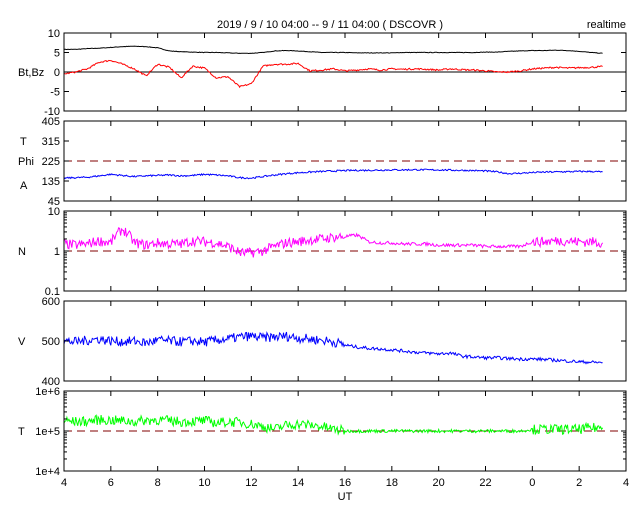  What do you see at coordinates (51, 182) in the screenshot?
I see `y-tick-label: 135` at bounding box center [51, 182].